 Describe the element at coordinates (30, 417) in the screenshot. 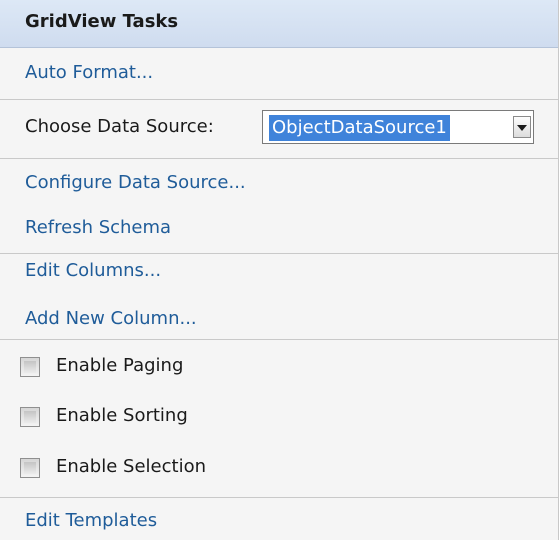

I see `enable-sorting-checkbox` at that location.